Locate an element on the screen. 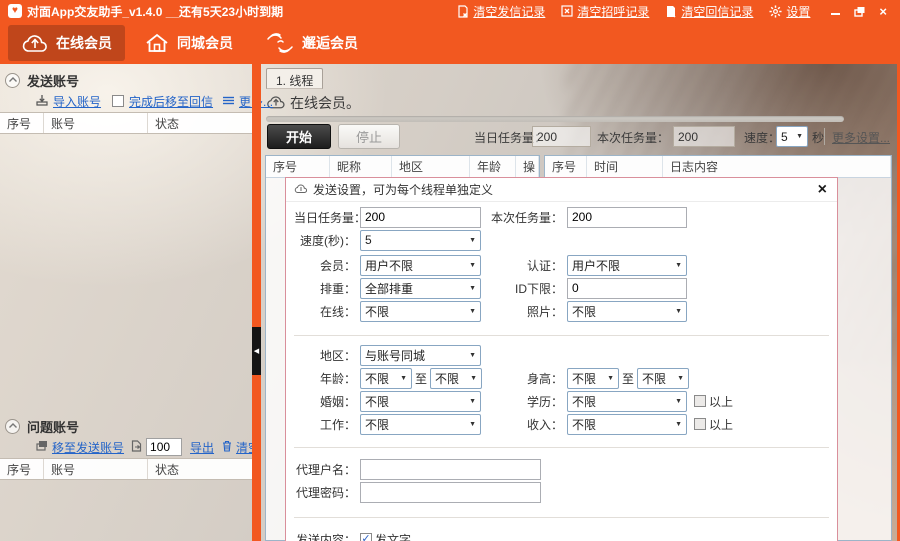 Image resolution: width=900 pixels, height=541 pixels. dialog-daily-task-input is located at coordinates (420, 217).